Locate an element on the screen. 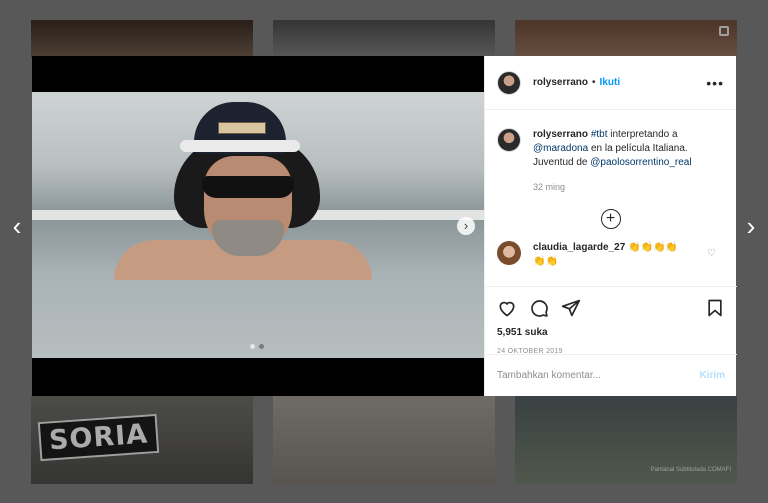  commenter-avatar is located at coordinates (509, 253).